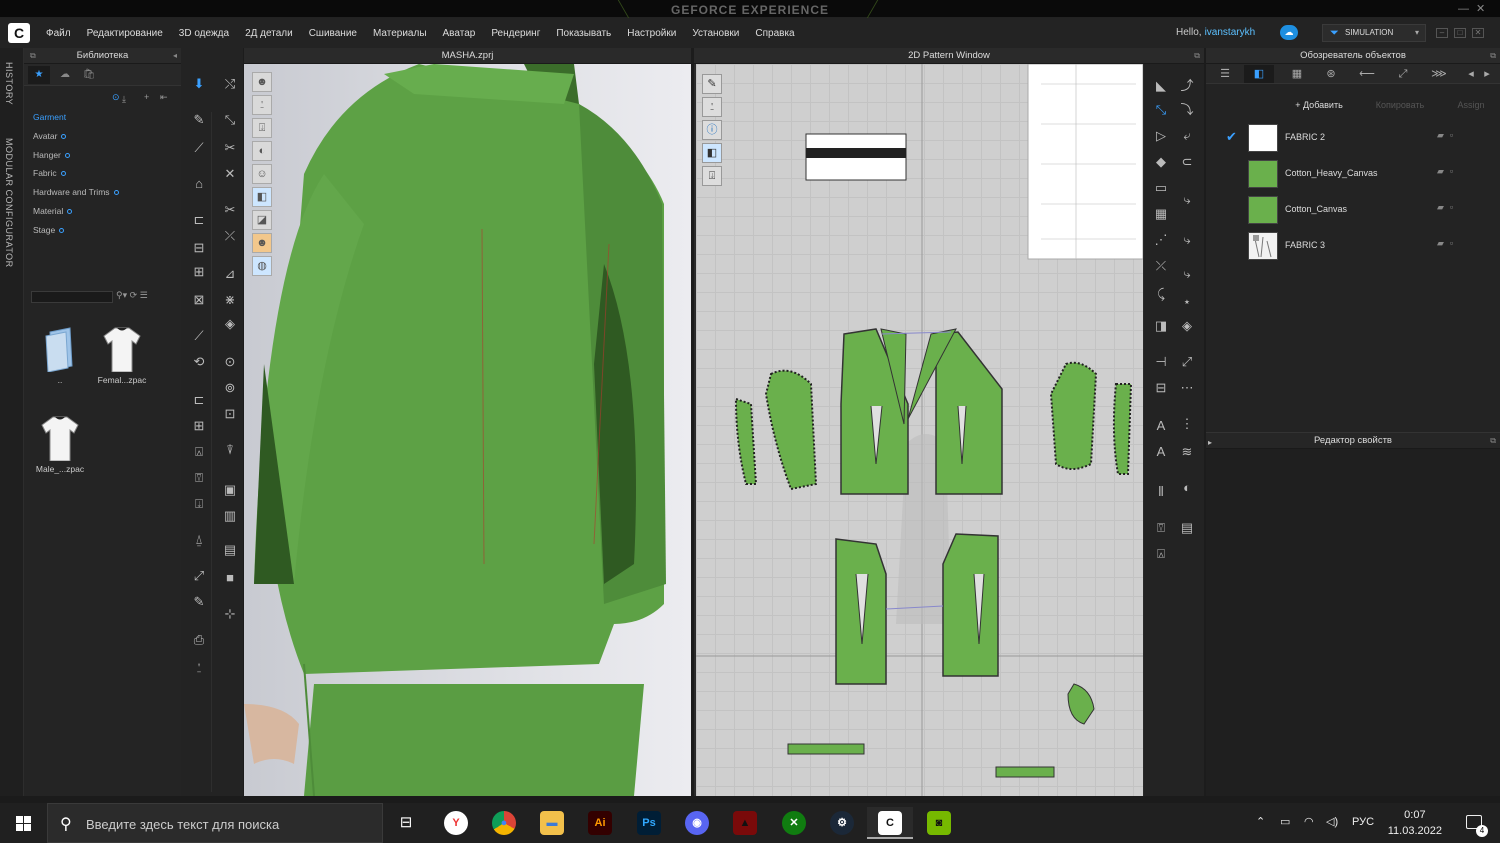 This screenshot has width=1500, height=843. Describe the element at coordinates (459, 33) in the screenshot. I see `menu-avatar: Аватар` at that location.